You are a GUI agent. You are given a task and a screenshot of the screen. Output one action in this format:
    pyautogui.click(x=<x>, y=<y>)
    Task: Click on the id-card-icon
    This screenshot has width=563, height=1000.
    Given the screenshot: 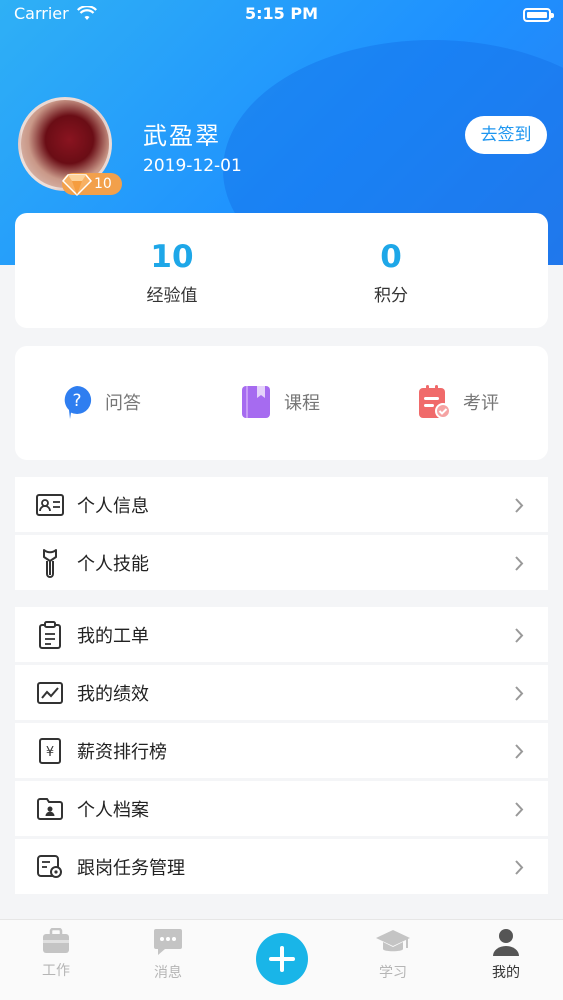 What is the action you would take?
    pyautogui.click(x=50, y=504)
    